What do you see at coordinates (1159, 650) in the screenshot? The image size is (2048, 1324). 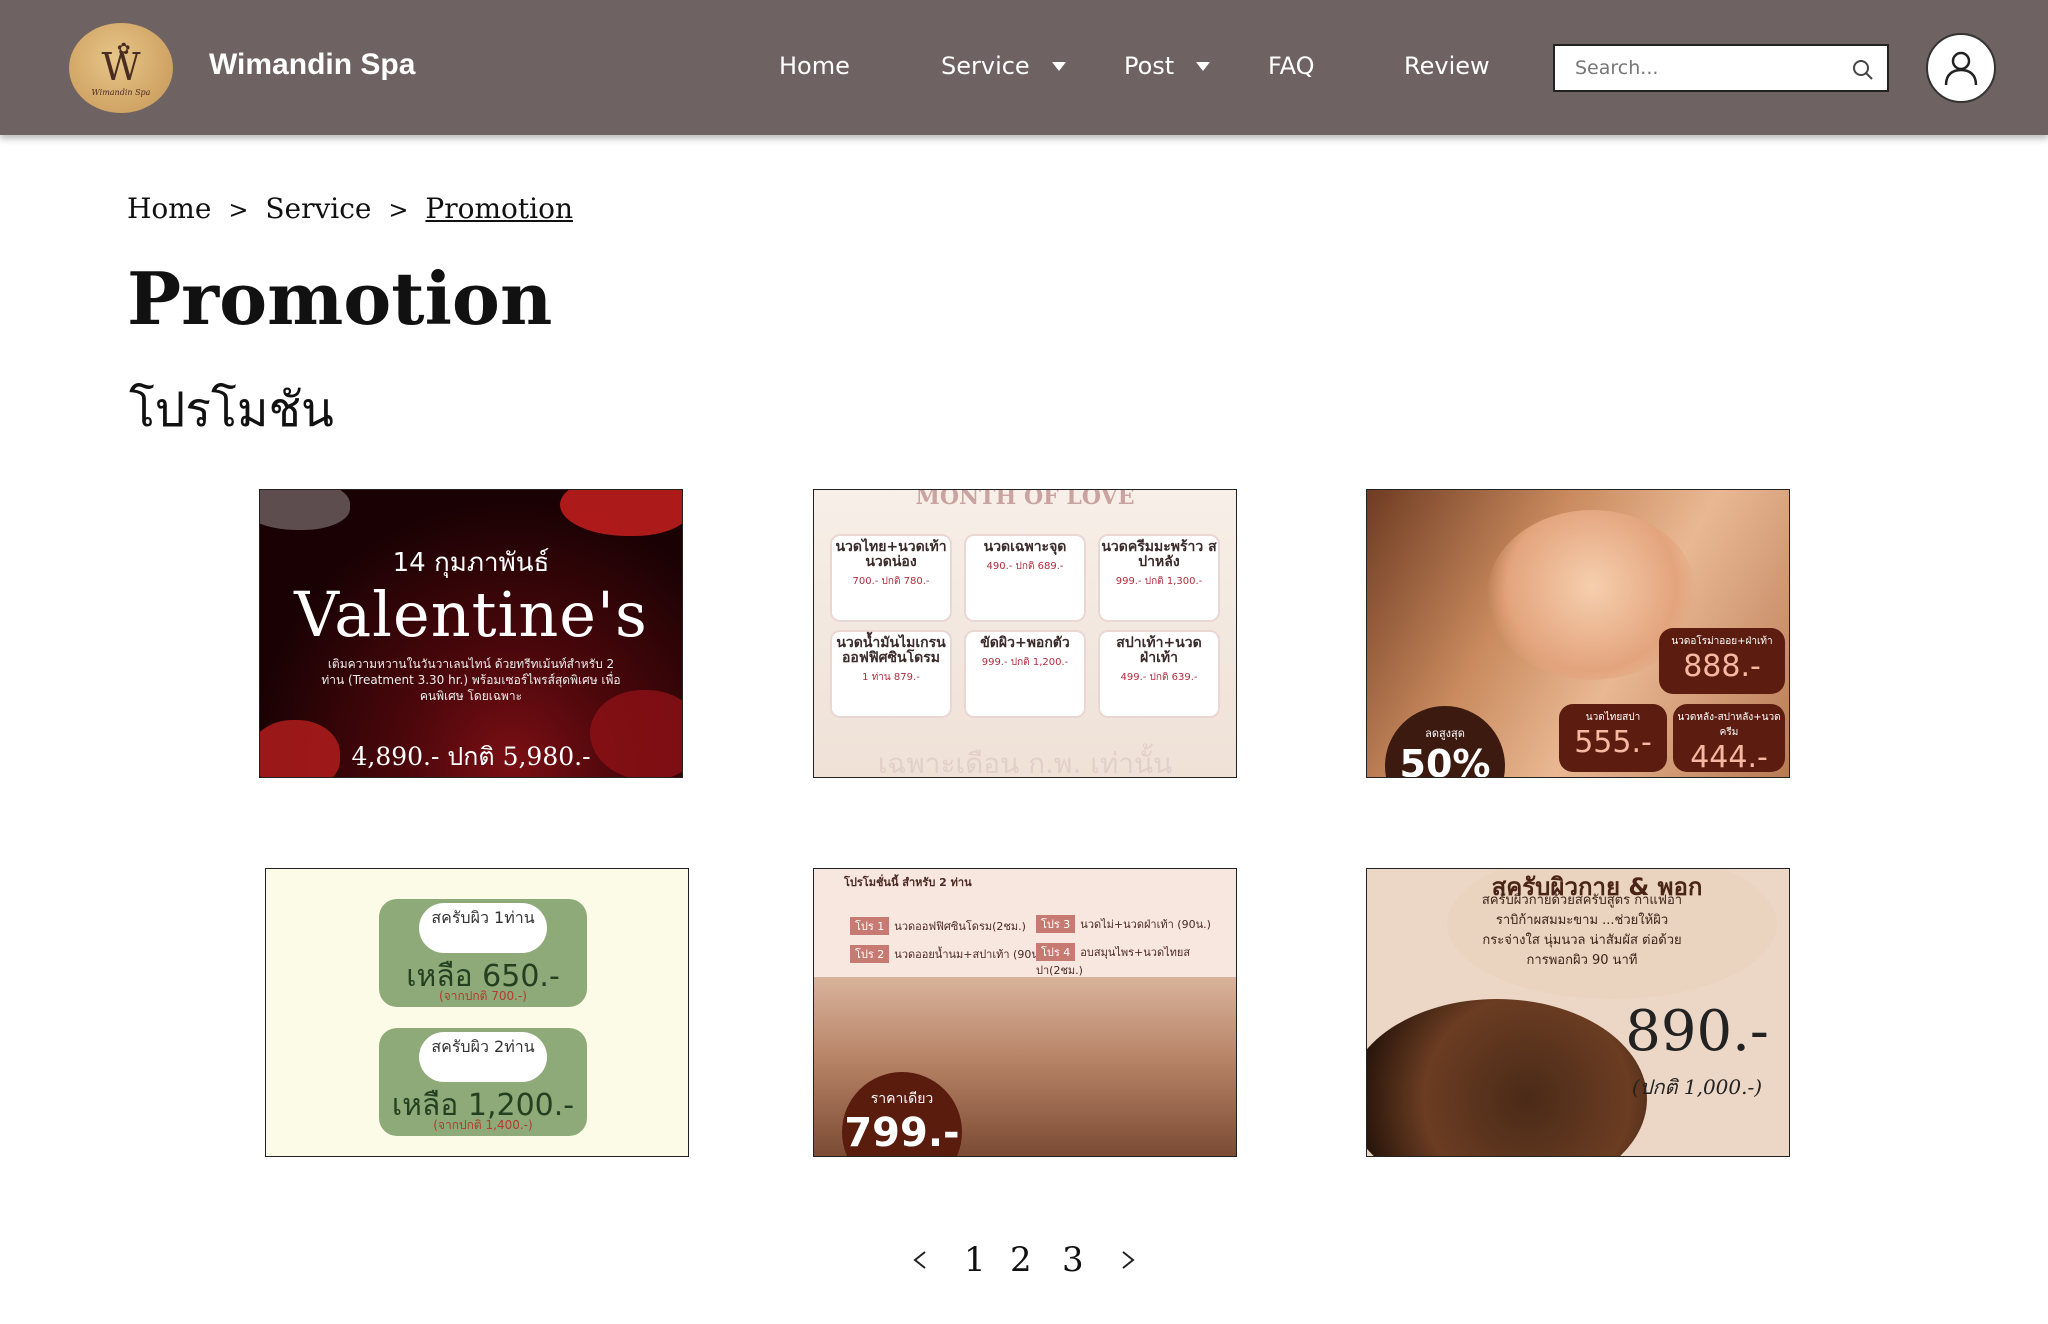 I see `promo-item-name: สปาเท้า+นวดฝ่าเท้า` at bounding box center [1159, 650].